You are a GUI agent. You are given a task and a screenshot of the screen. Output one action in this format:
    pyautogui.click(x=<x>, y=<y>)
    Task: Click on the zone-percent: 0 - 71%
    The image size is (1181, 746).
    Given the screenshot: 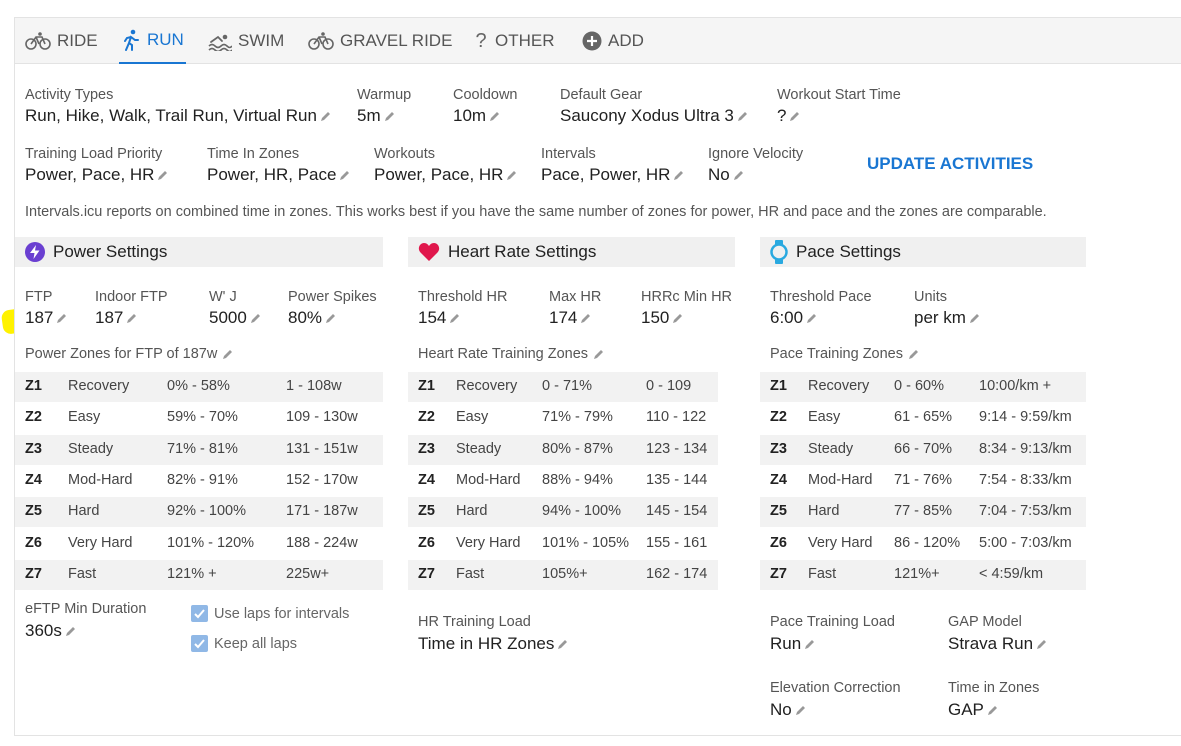 What is the action you would take?
    pyautogui.click(x=567, y=386)
    